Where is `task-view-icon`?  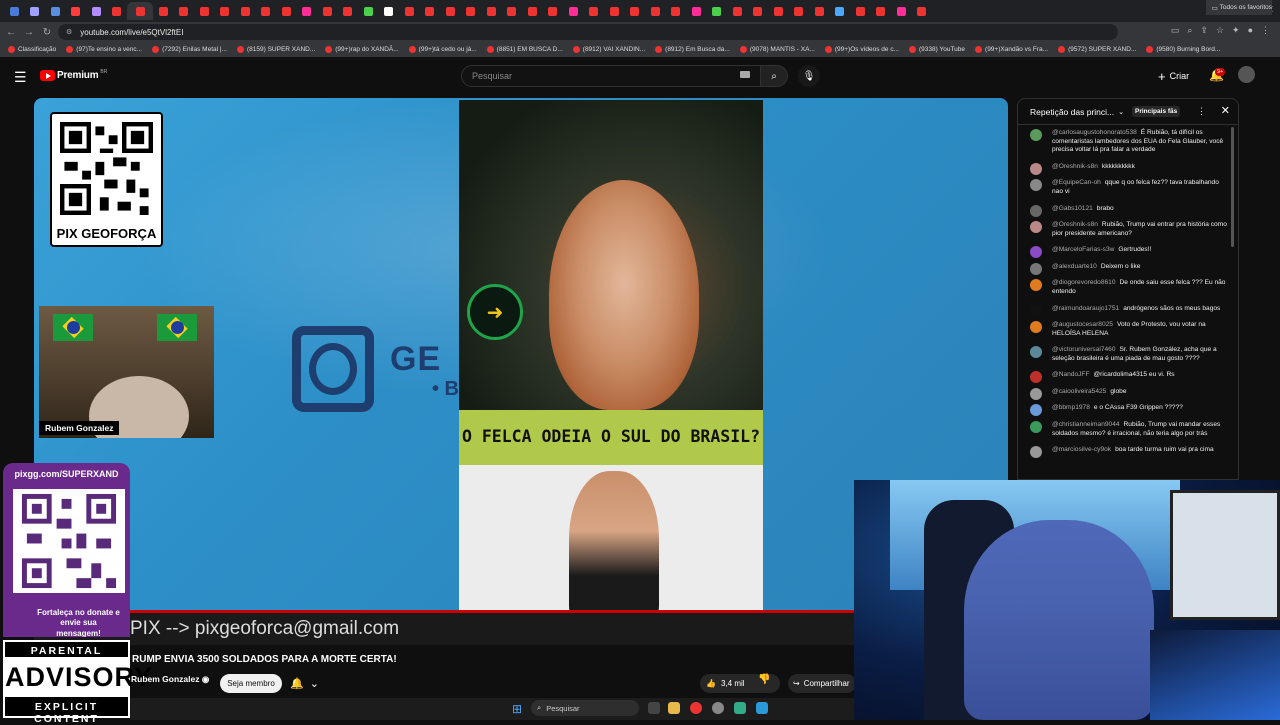 task-view-icon is located at coordinates (654, 708).